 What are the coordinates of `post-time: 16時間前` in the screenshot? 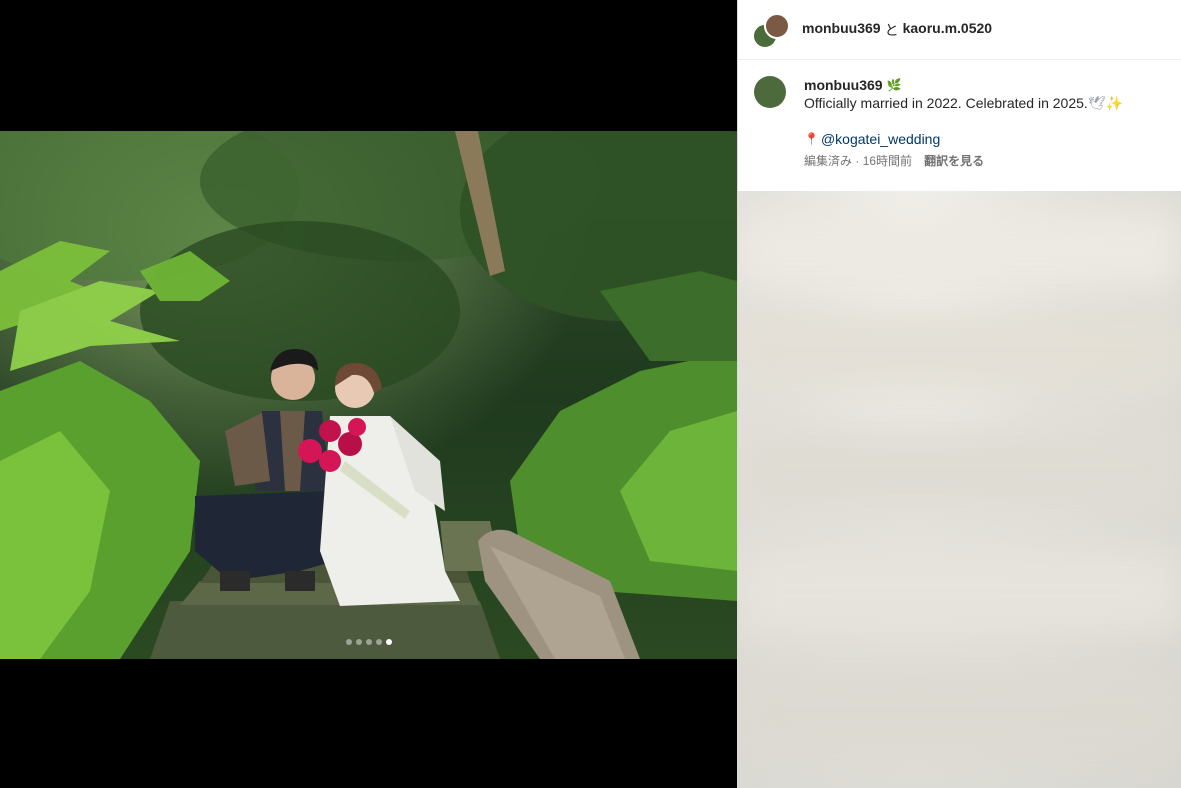 It's located at (887, 161).